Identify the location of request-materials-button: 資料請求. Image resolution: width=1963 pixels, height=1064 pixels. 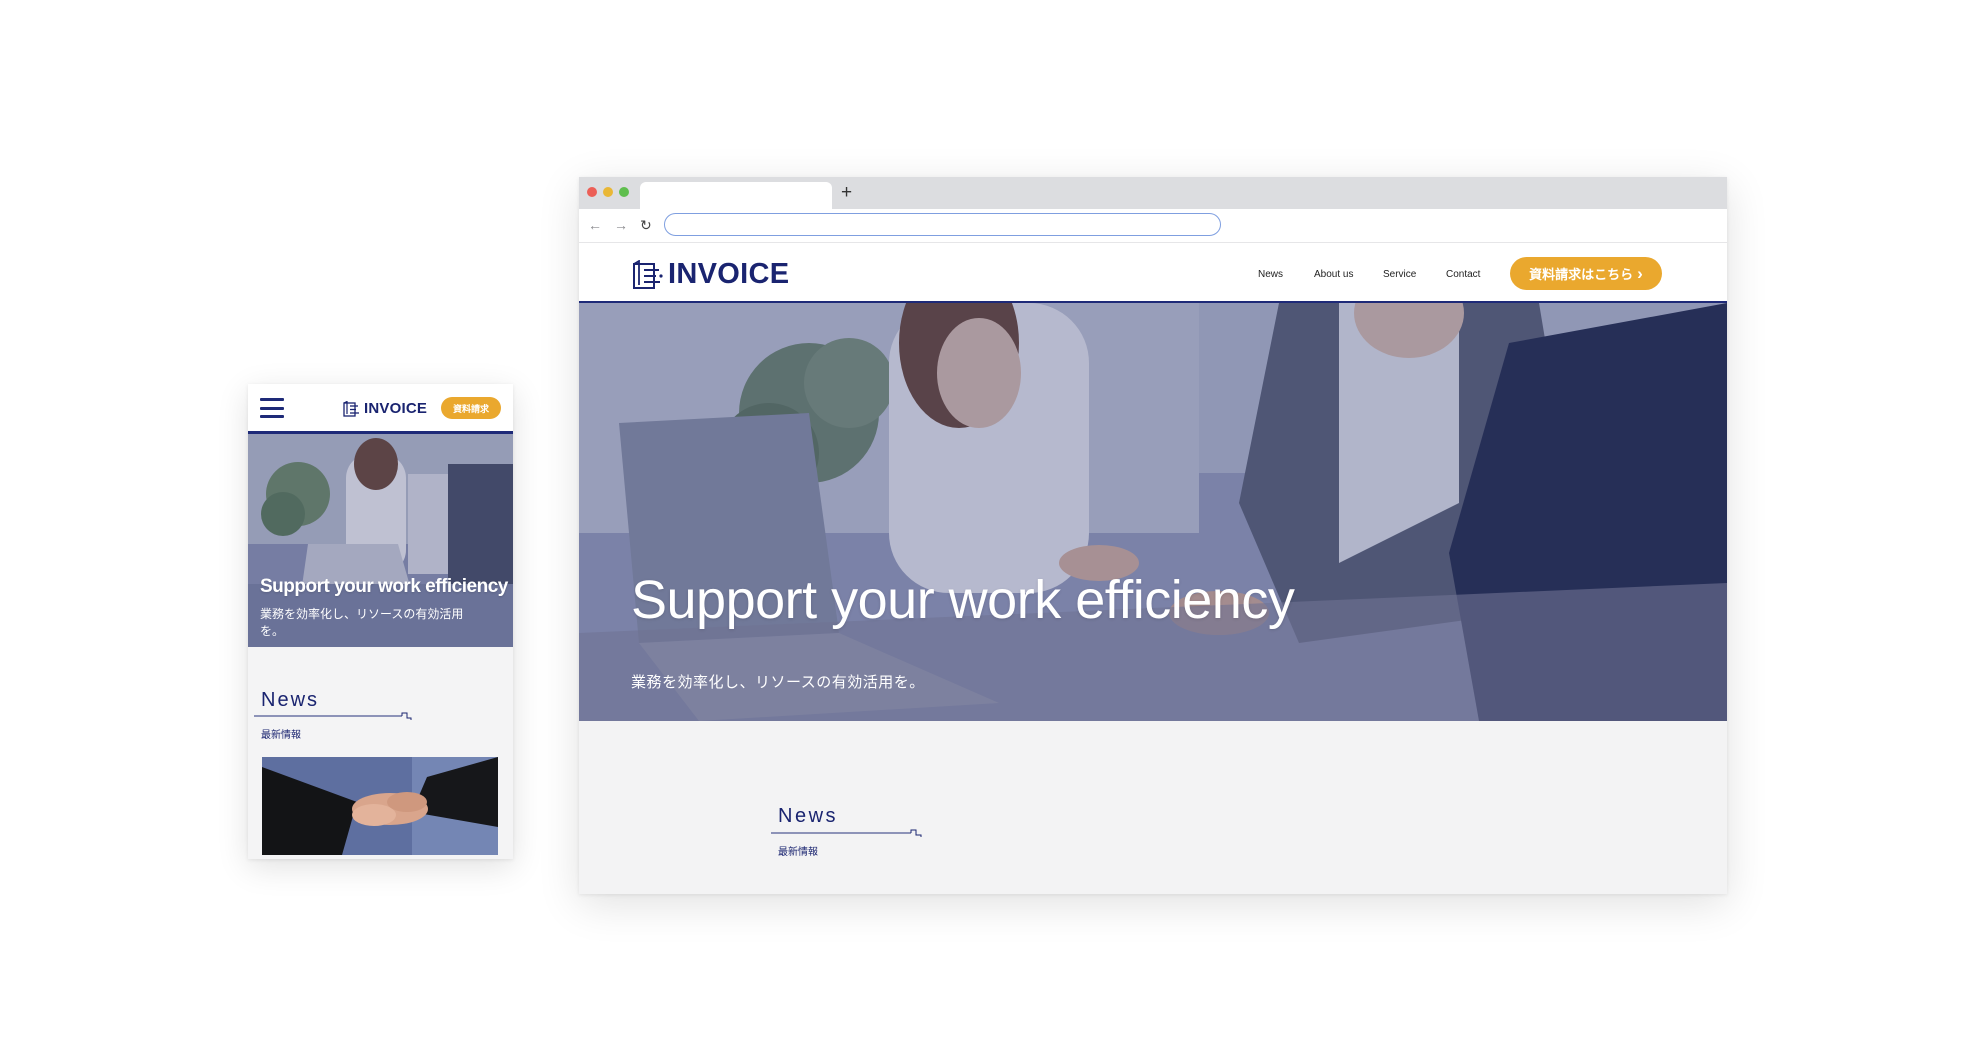
(471, 408).